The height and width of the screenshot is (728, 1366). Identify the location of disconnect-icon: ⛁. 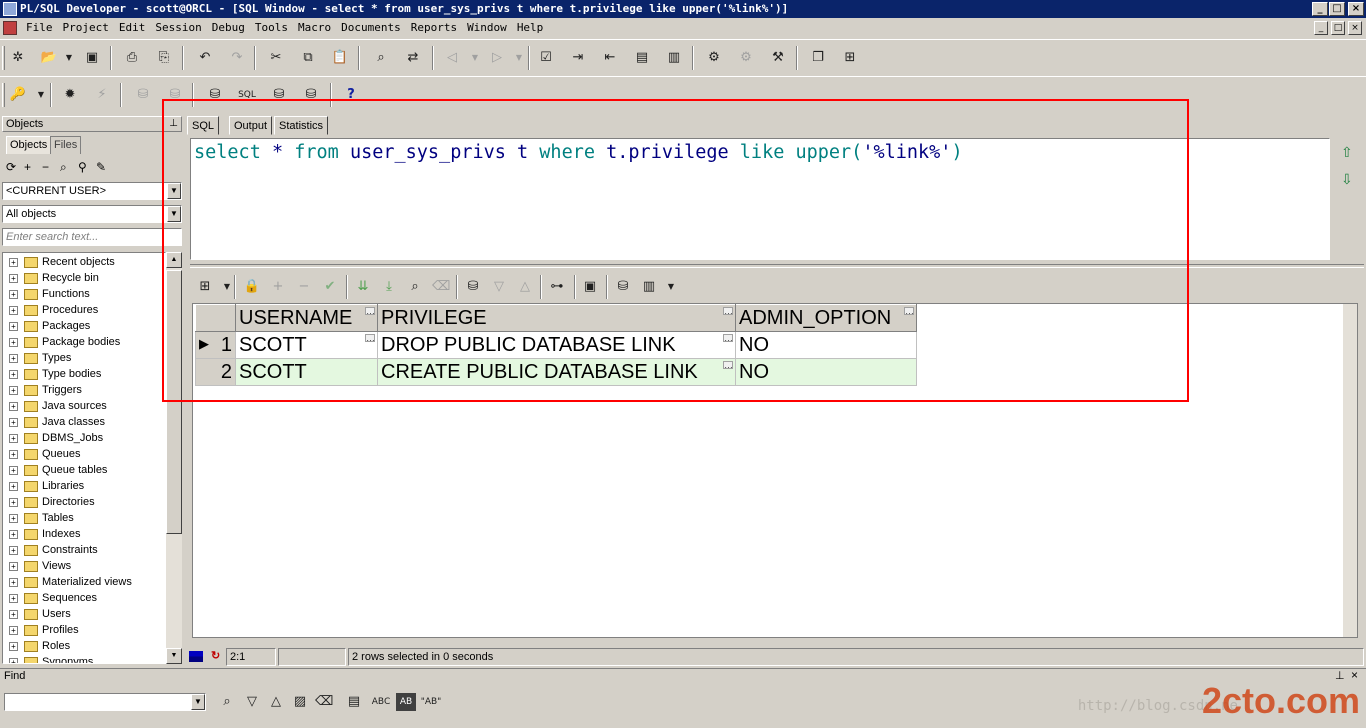
(311, 95).